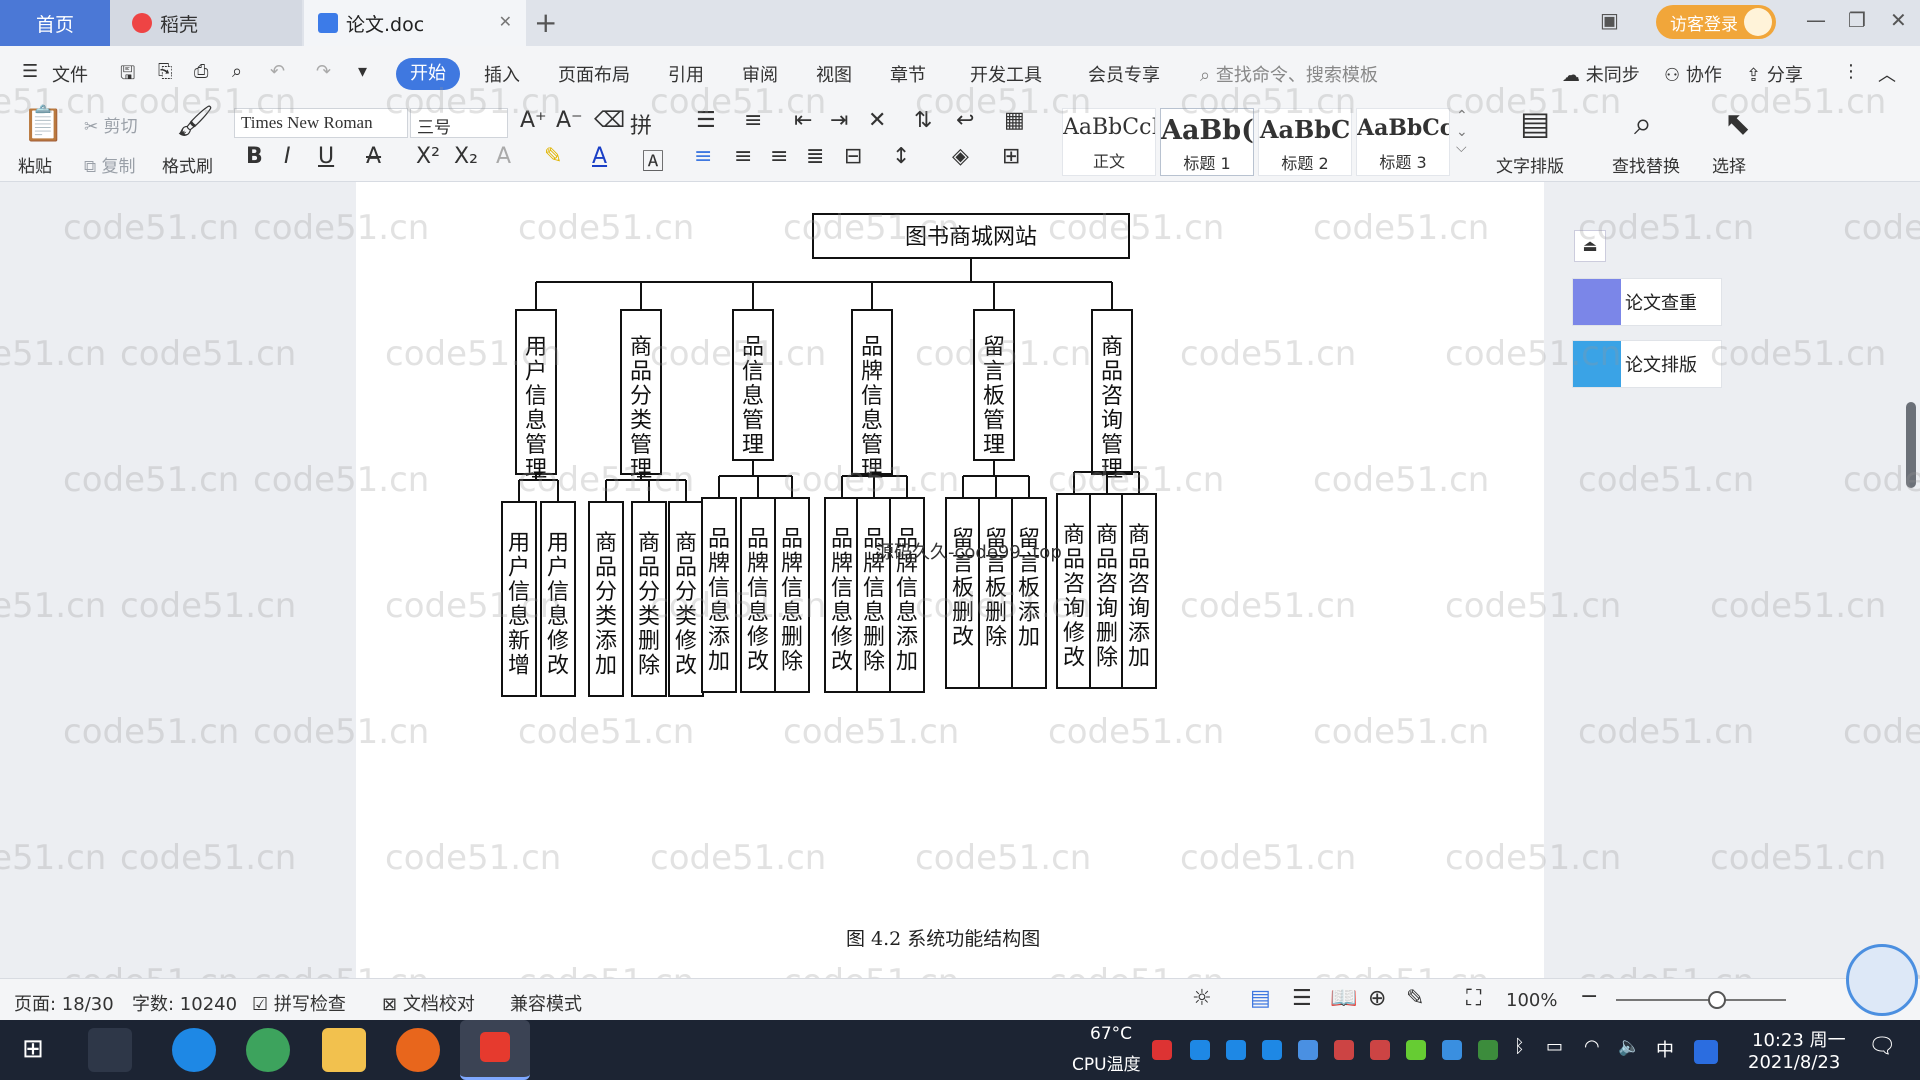 The width and height of the screenshot is (1920, 1080). What do you see at coordinates (1530, 164) in the screenshot?
I see `text-layout-button: 文字排版` at bounding box center [1530, 164].